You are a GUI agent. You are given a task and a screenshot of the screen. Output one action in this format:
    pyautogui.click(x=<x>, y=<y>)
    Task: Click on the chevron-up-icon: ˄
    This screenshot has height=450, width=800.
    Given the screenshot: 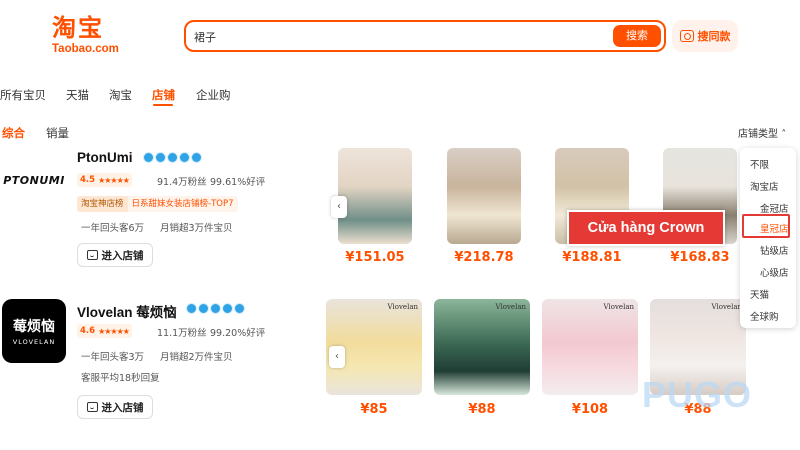 What is the action you would take?
    pyautogui.click(x=784, y=134)
    